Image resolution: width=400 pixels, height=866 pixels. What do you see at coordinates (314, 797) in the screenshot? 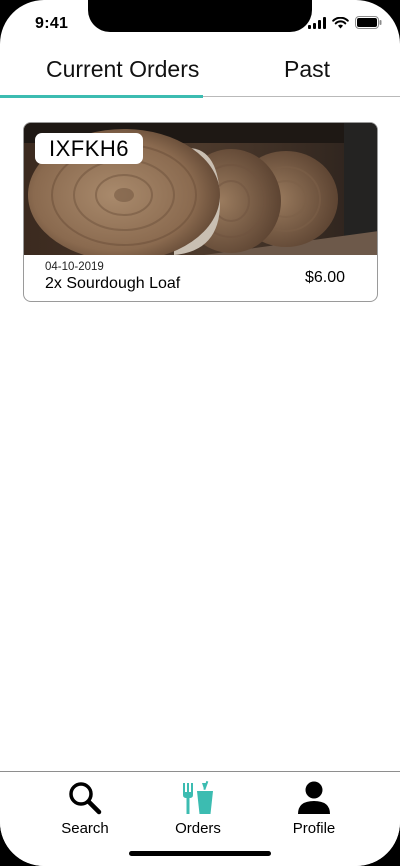
I see `person-icon` at bounding box center [314, 797].